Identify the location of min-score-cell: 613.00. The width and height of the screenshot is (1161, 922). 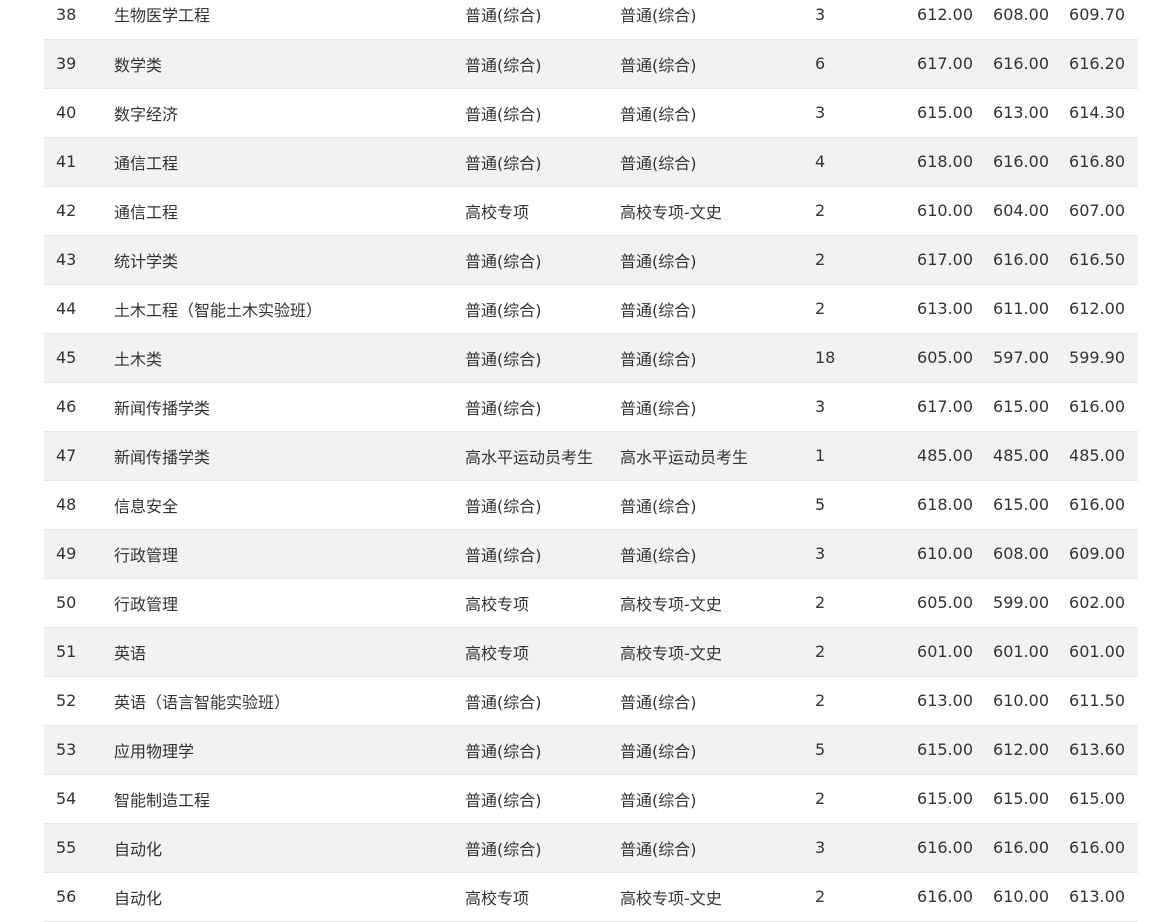
(1011, 113).